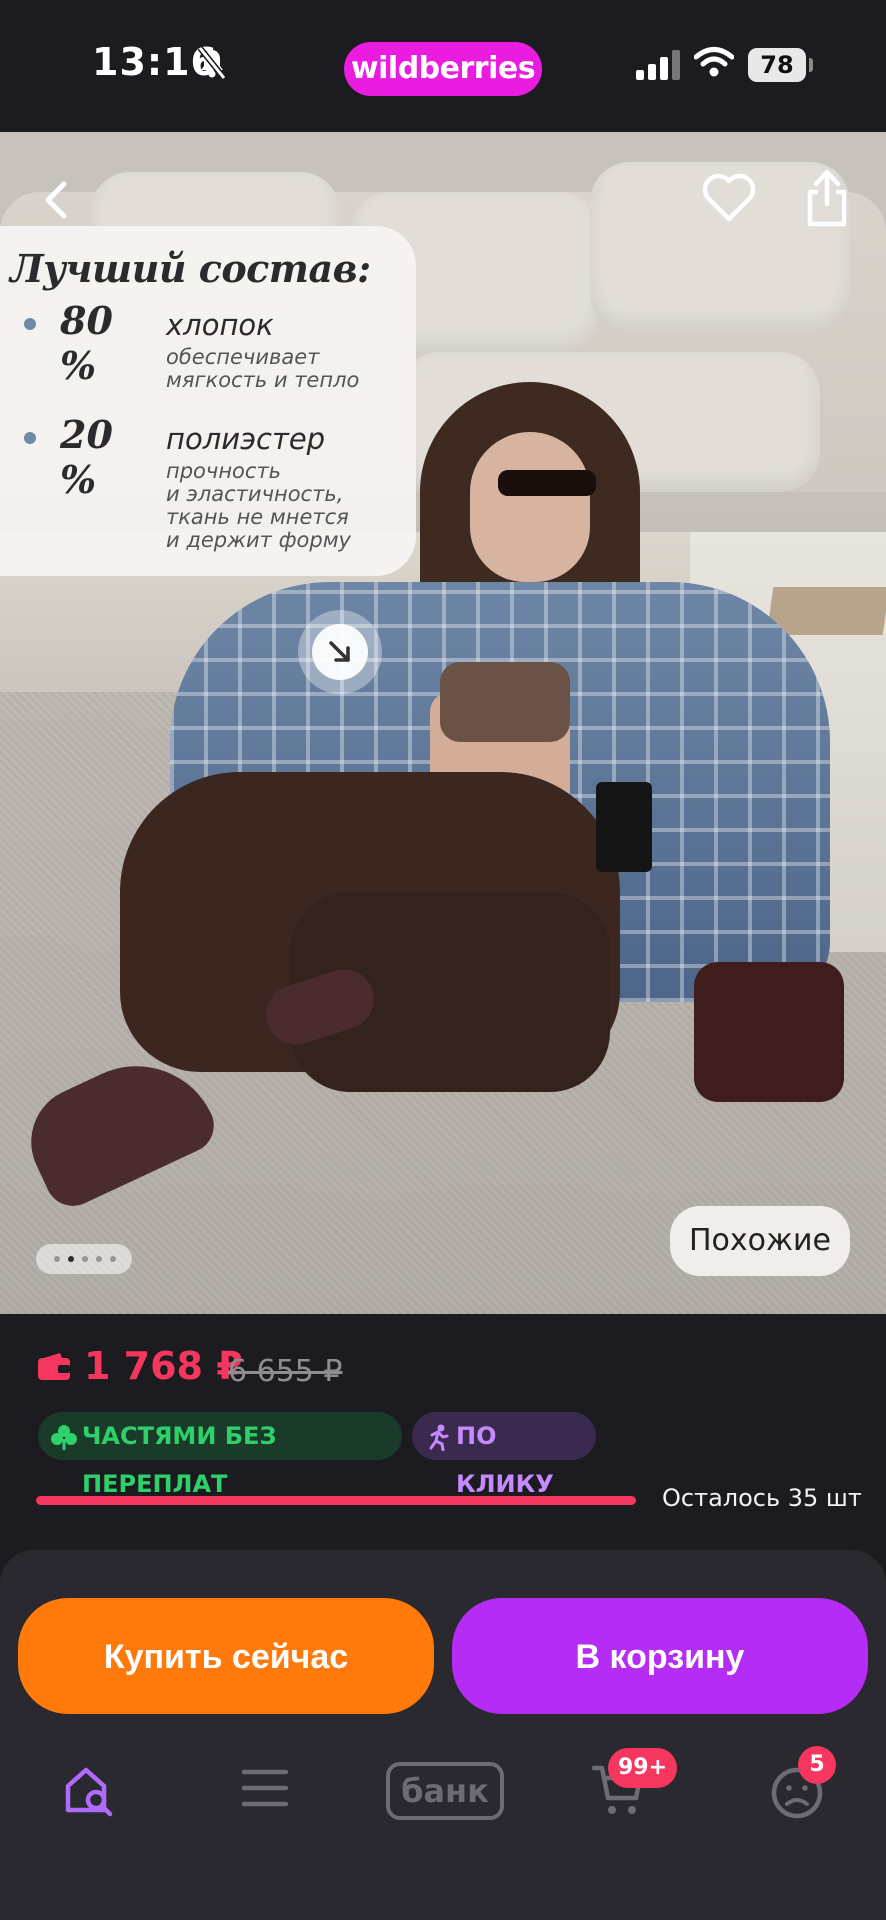 The width and height of the screenshot is (886, 1920). I want to click on wifi-icon, so click(714, 64).